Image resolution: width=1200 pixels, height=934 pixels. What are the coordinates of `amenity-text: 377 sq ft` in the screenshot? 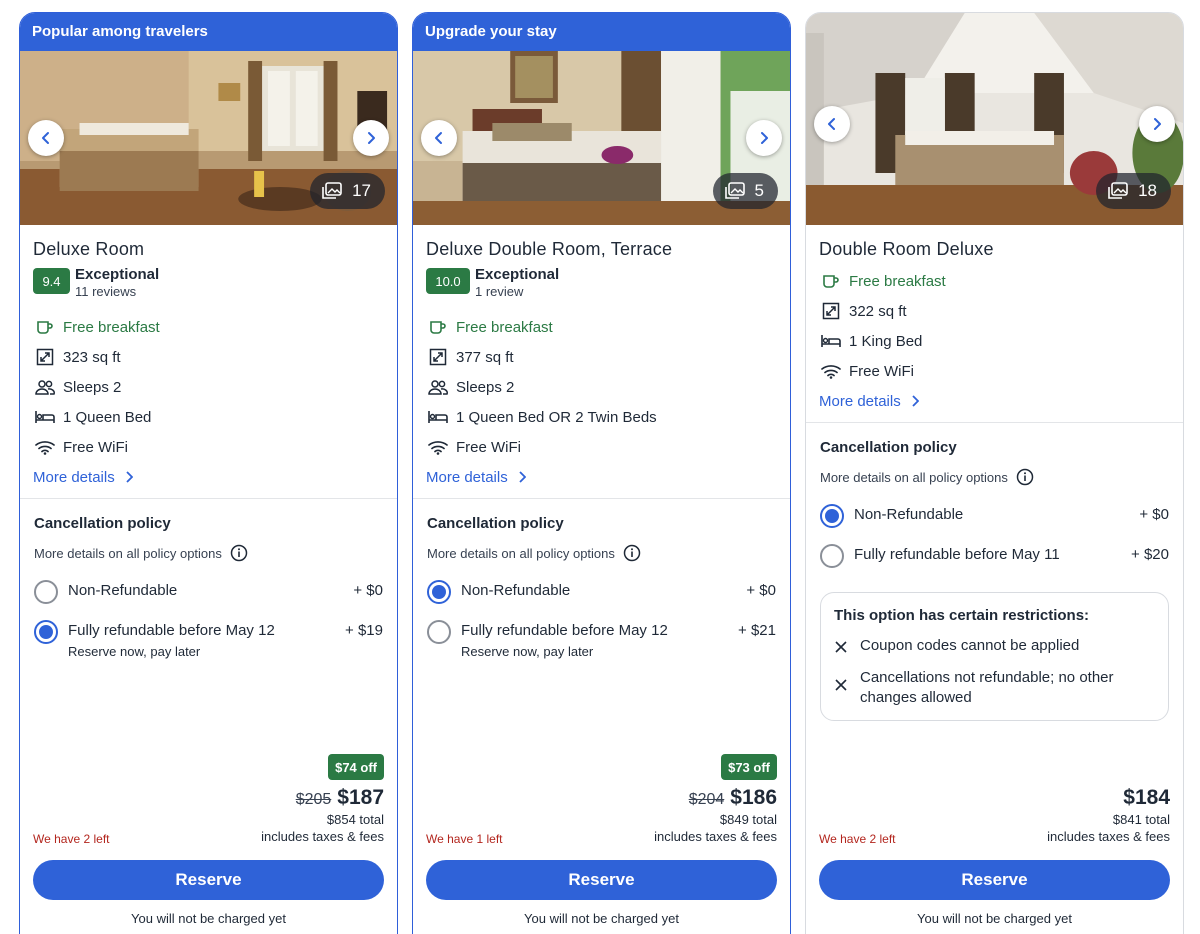 It's located at (485, 357).